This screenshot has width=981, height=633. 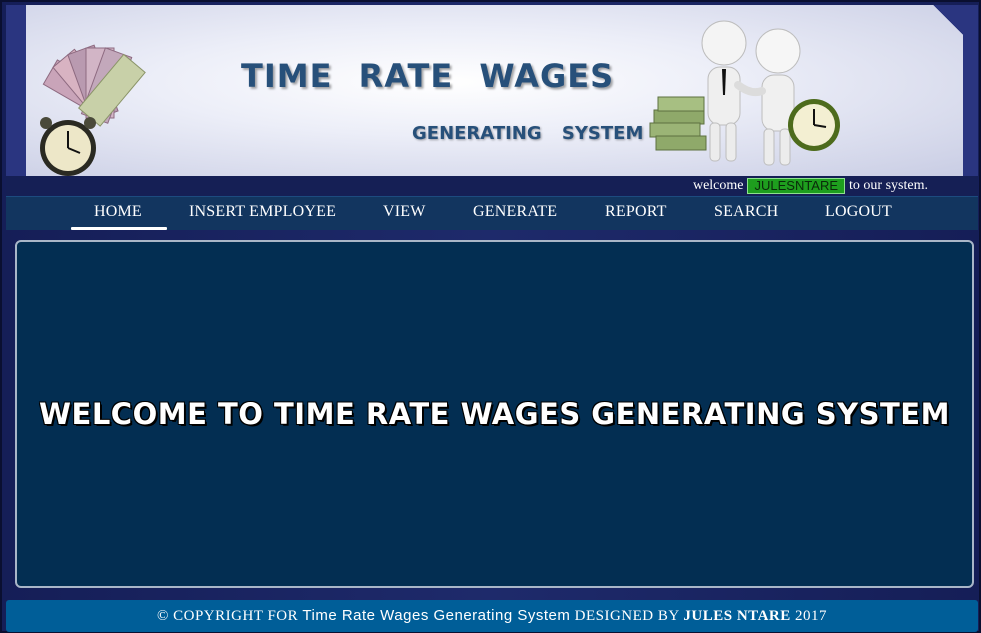 I want to click on footer-year: 2017, so click(x=811, y=616).